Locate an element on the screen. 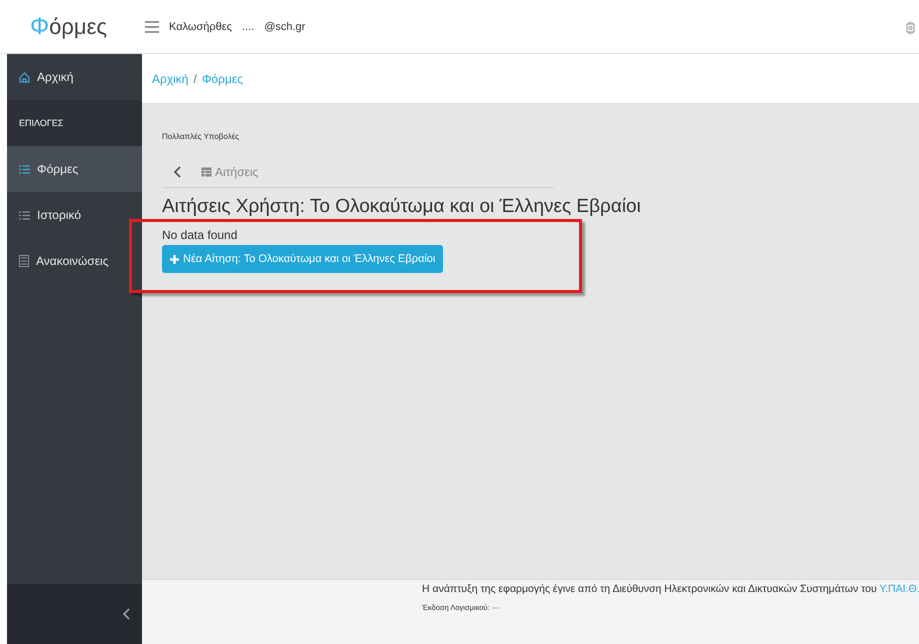 This screenshot has height=644, width=919. greeting-text: Καλωσήρθες is located at coordinates (200, 26).